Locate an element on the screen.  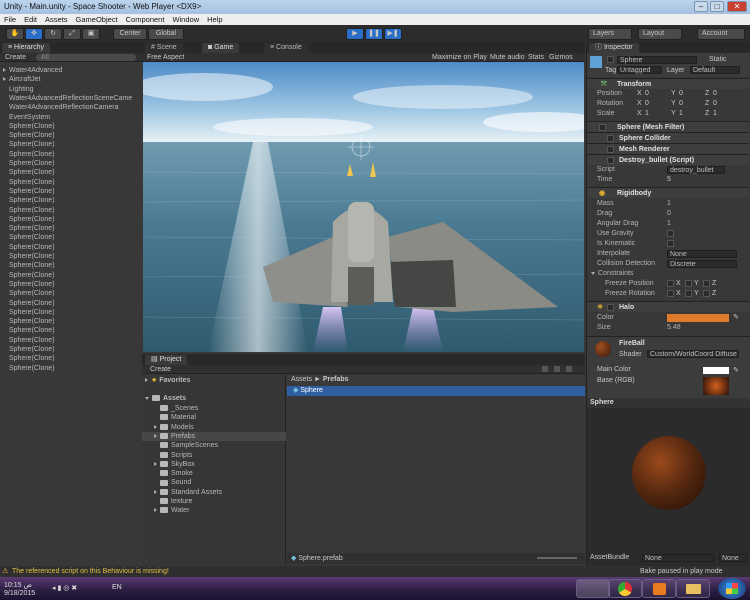
stats-toggle: Stats is located at coordinates (536, 57).